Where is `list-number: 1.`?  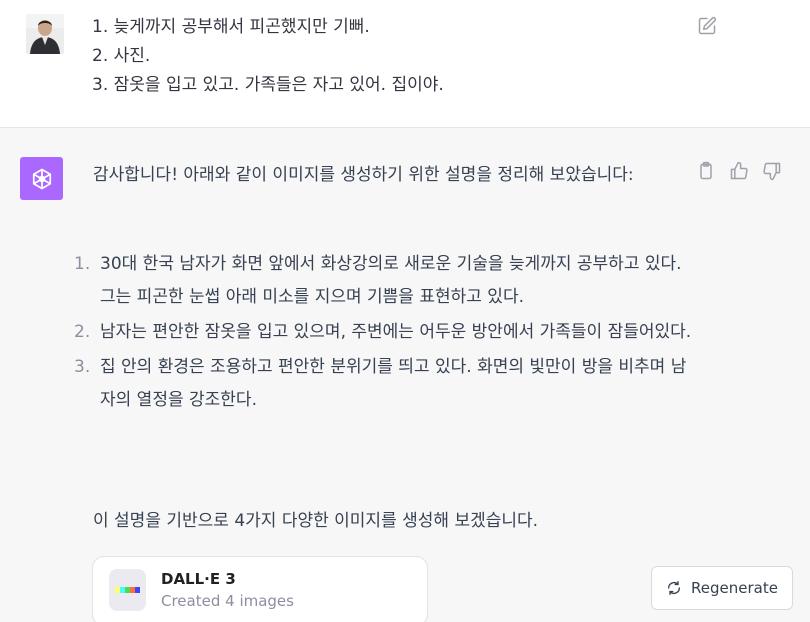
list-number: 1. is located at coordinates (82, 264).